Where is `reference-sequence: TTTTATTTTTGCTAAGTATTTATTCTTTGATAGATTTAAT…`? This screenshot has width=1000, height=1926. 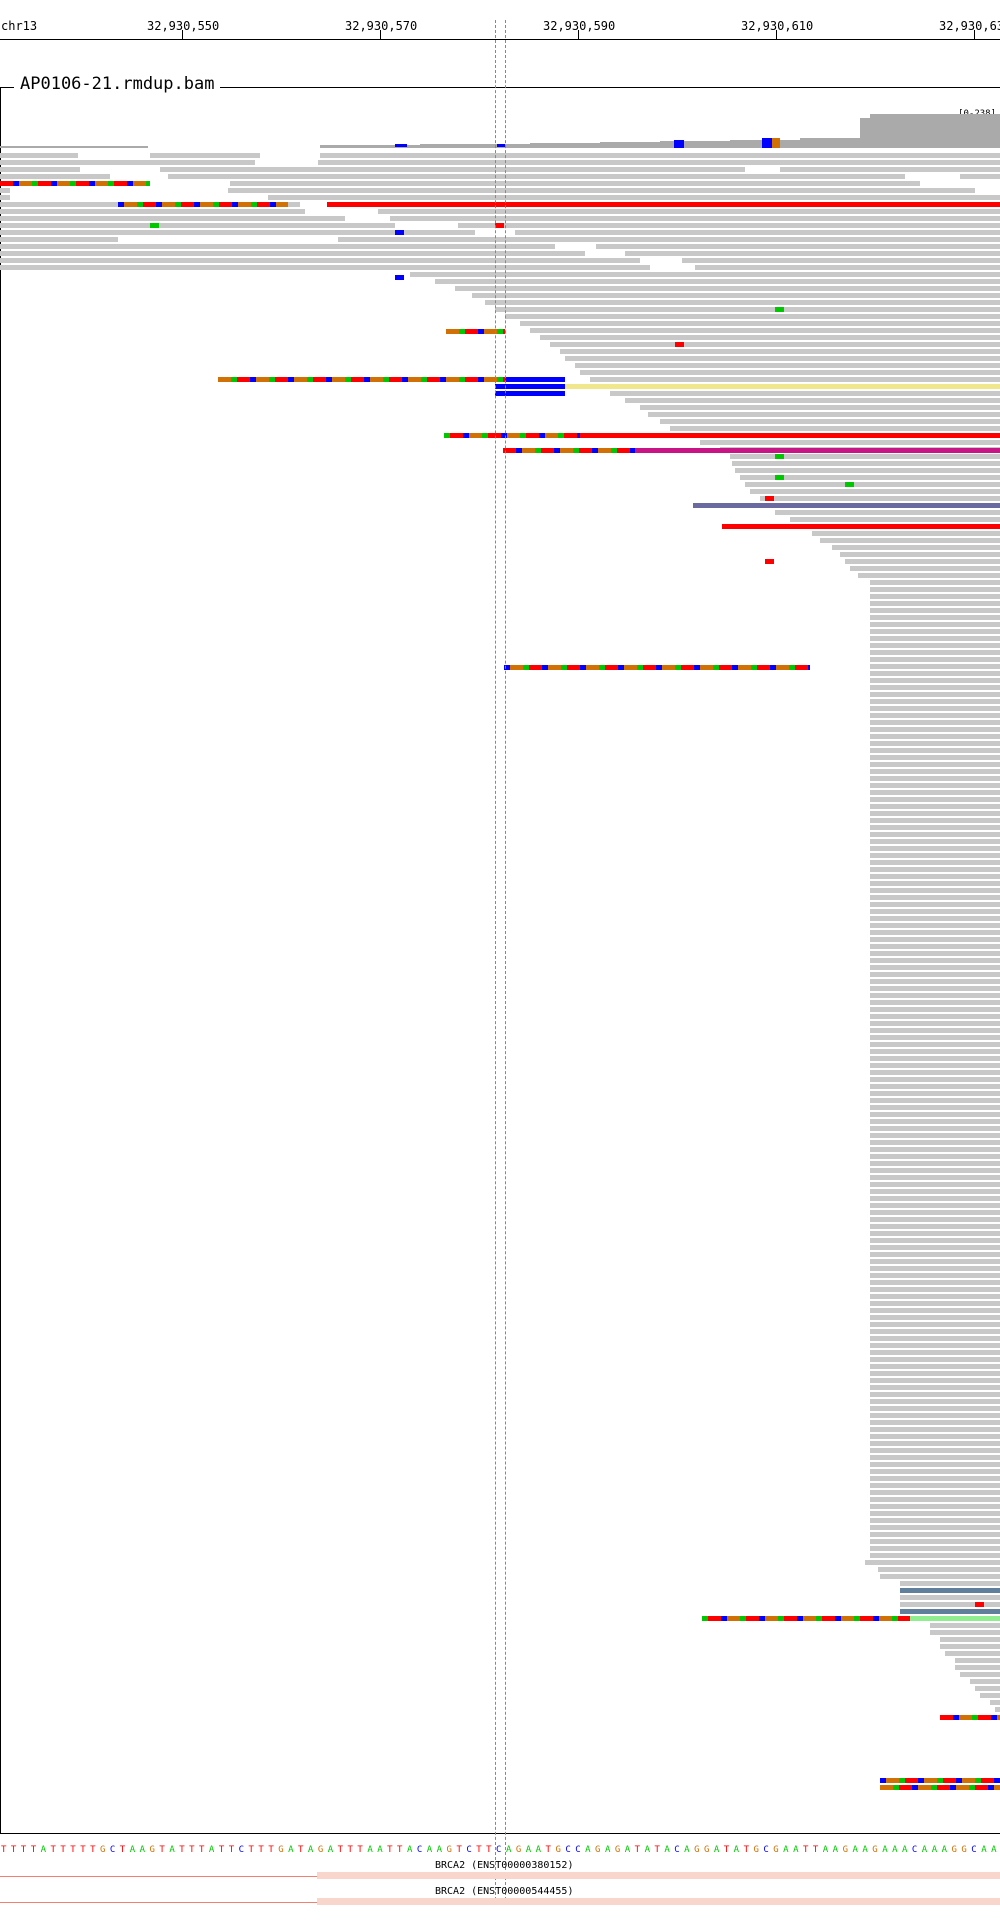 reference-sequence: TTTTATTTTTGCTAAGTATTTATTCTTTGATAGATTTAAT… is located at coordinates (499, 1849).